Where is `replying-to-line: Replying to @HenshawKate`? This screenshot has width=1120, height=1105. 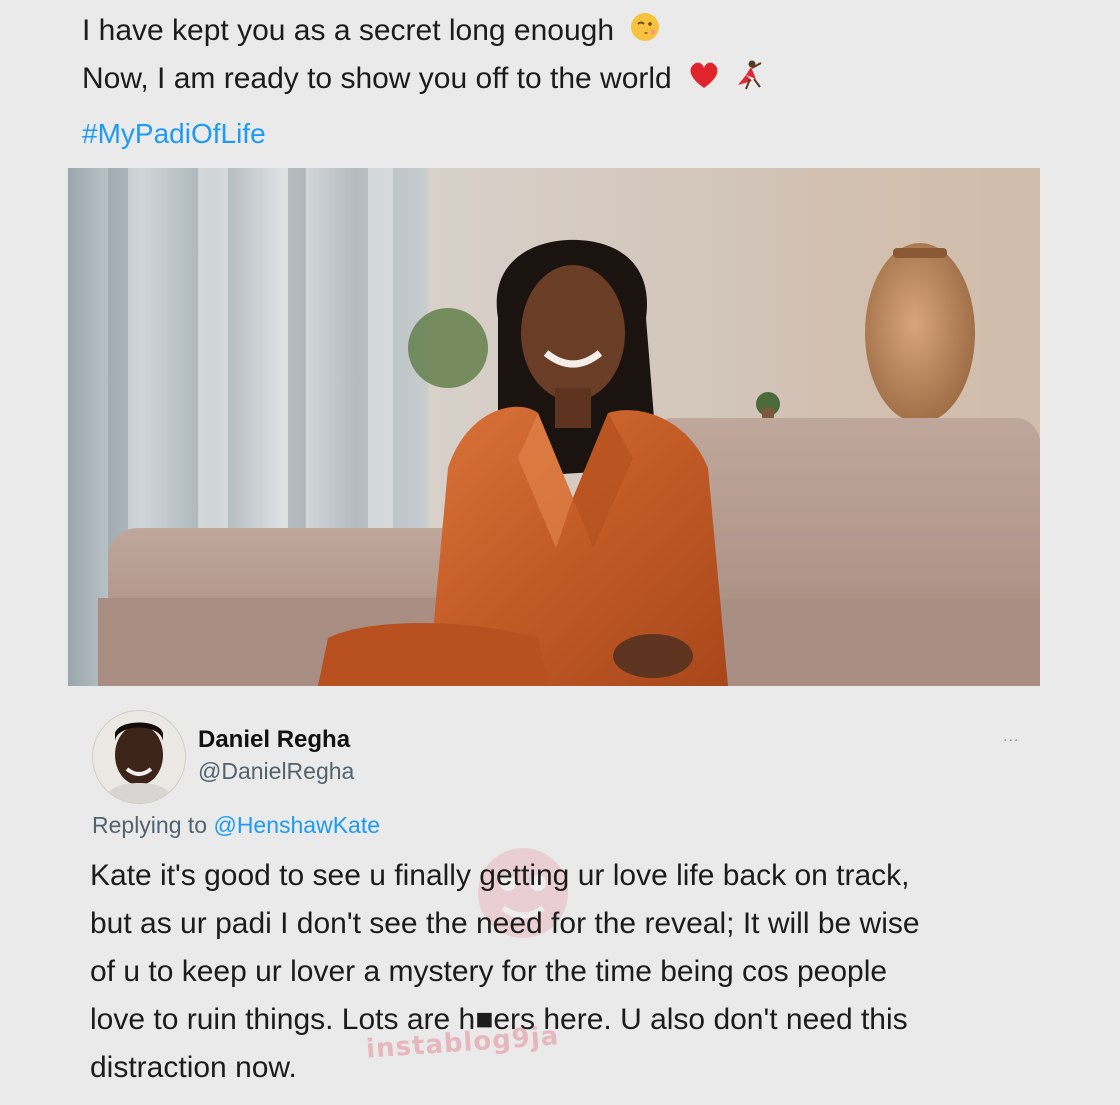
replying-to-line: Replying to @HenshawKate is located at coordinates (236, 825).